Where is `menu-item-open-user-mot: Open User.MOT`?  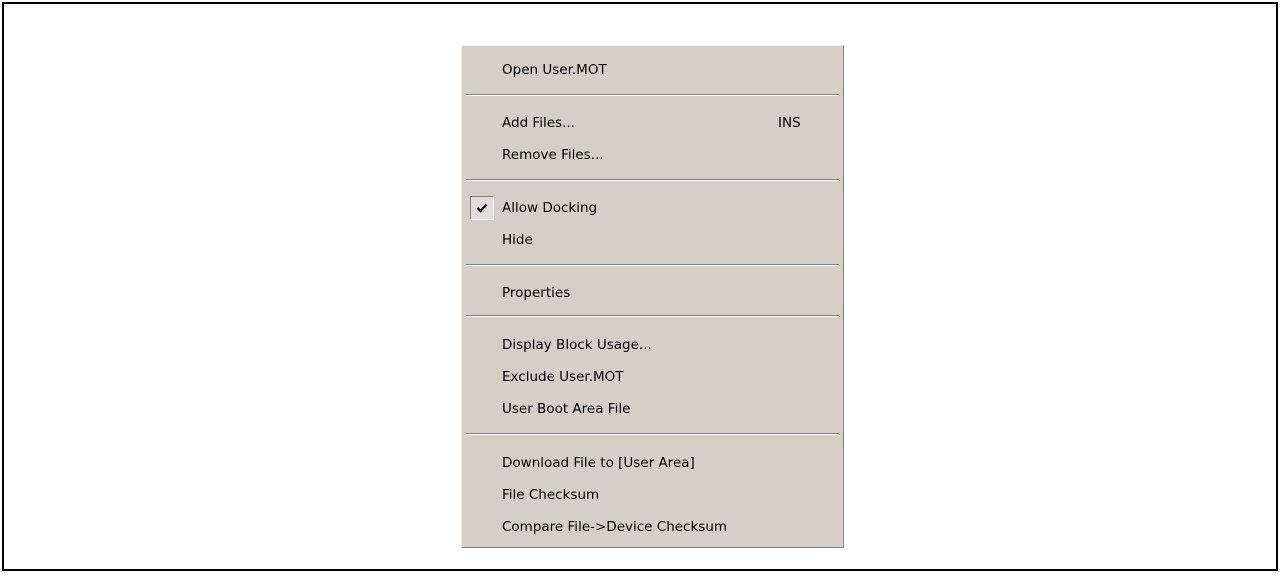
menu-item-open-user-mot: Open User.MOT is located at coordinates (652, 70).